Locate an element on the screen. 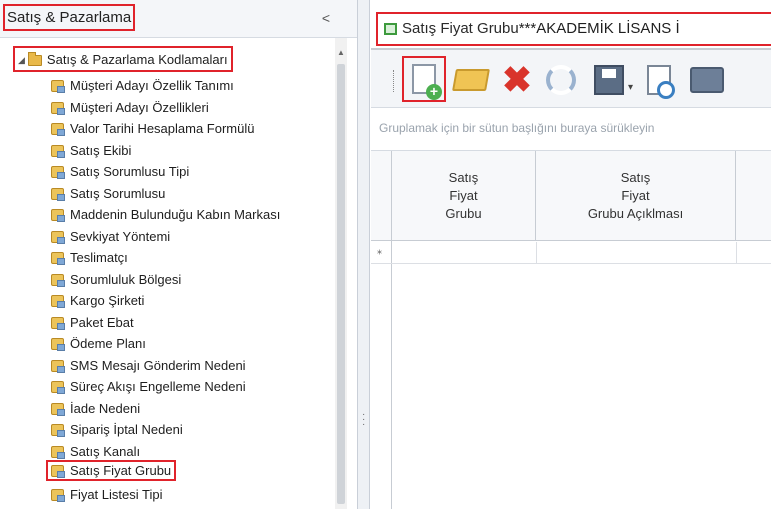 The width and height of the screenshot is (771, 509). delete-button: ✖ is located at coordinates (517, 80).